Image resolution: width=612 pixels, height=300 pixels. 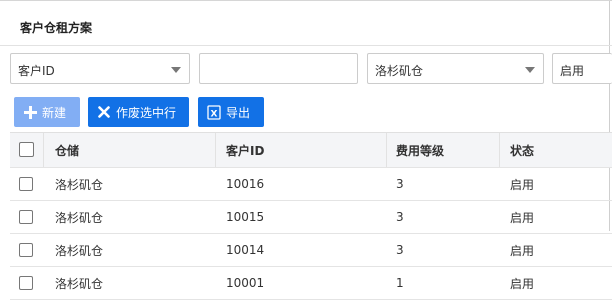 I want to click on column-header-fee-level: 费用等级, so click(x=420, y=150).